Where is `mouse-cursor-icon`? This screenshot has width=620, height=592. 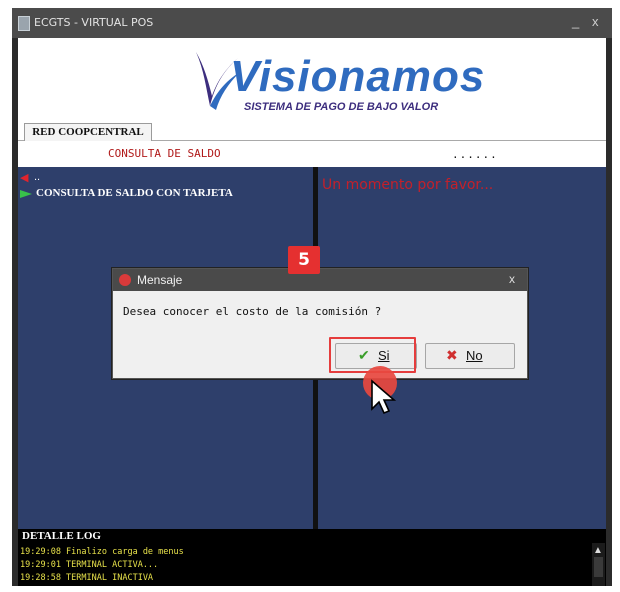
mouse-cursor-icon is located at coordinates (384, 397).